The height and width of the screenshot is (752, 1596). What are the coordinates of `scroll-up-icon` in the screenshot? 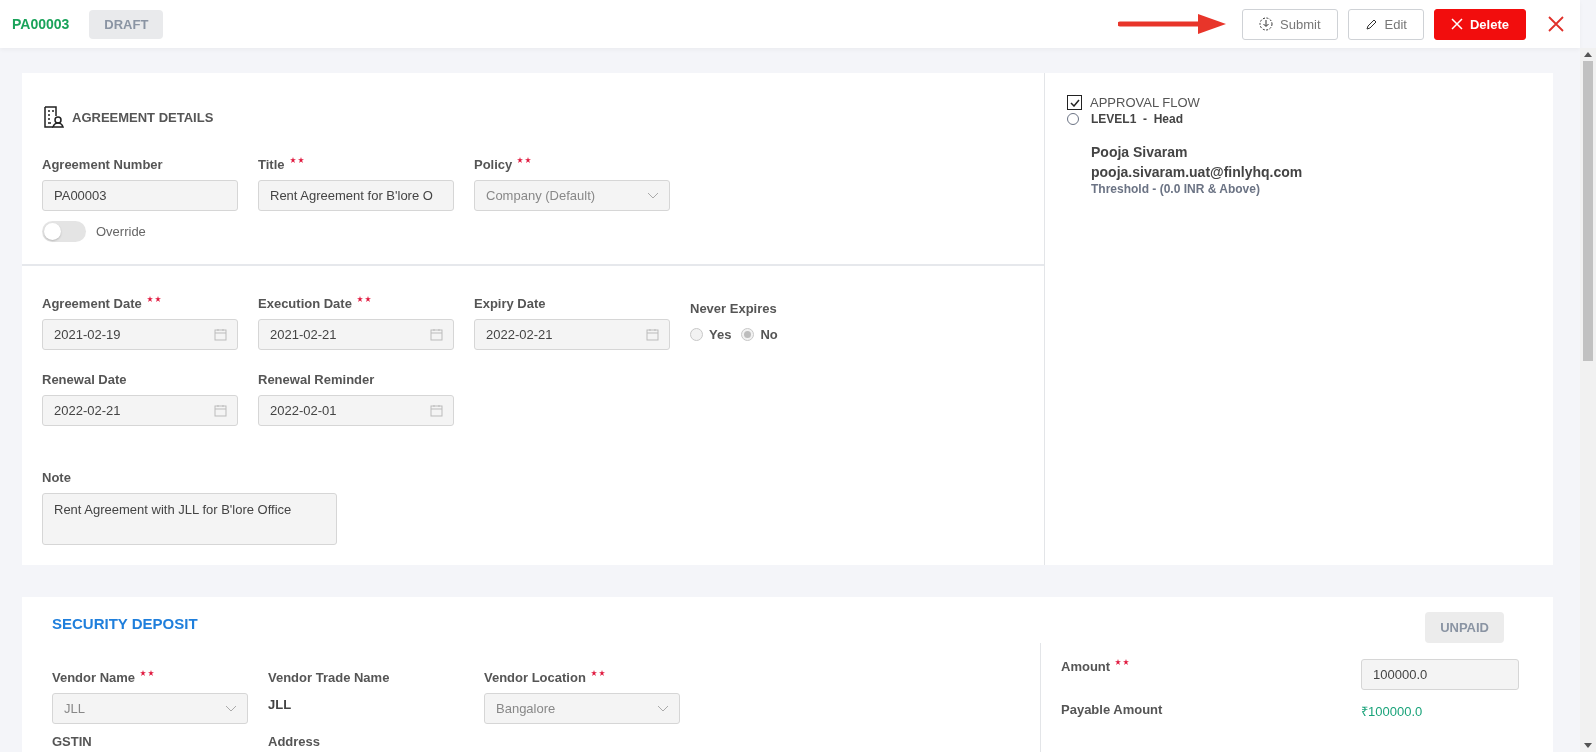 It's located at (1588, 54).